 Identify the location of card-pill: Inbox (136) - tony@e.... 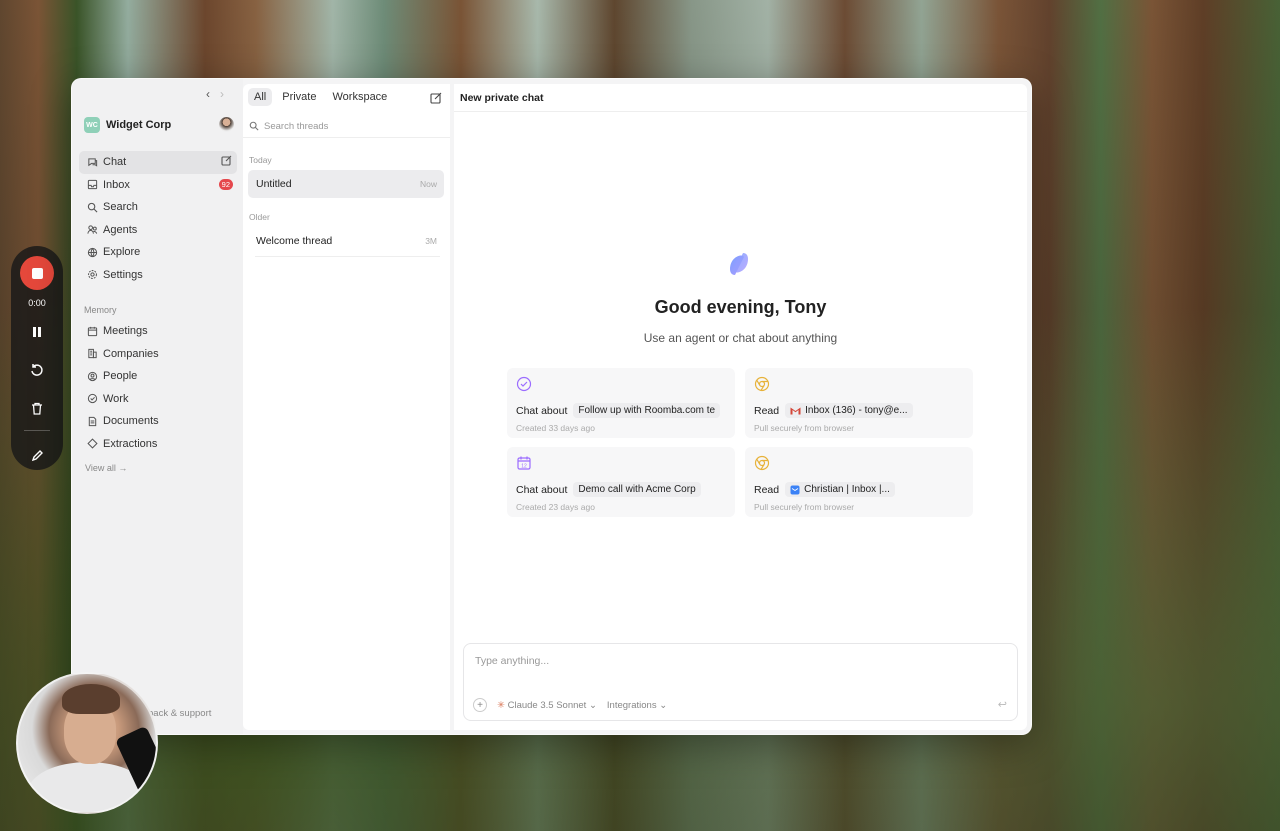
(849, 410).